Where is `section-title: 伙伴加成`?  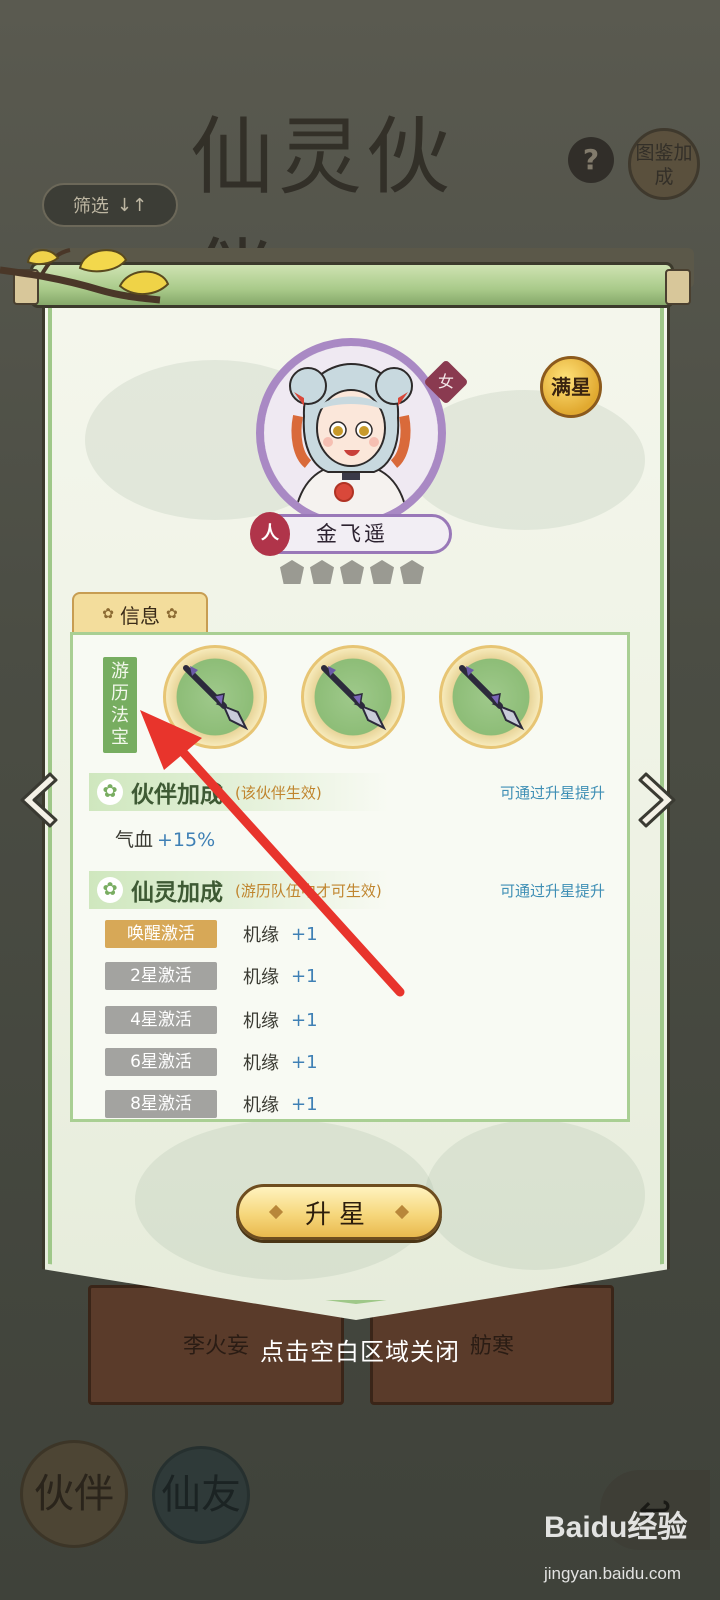
section-title: 伙伴加成 is located at coordinates (177, 795).